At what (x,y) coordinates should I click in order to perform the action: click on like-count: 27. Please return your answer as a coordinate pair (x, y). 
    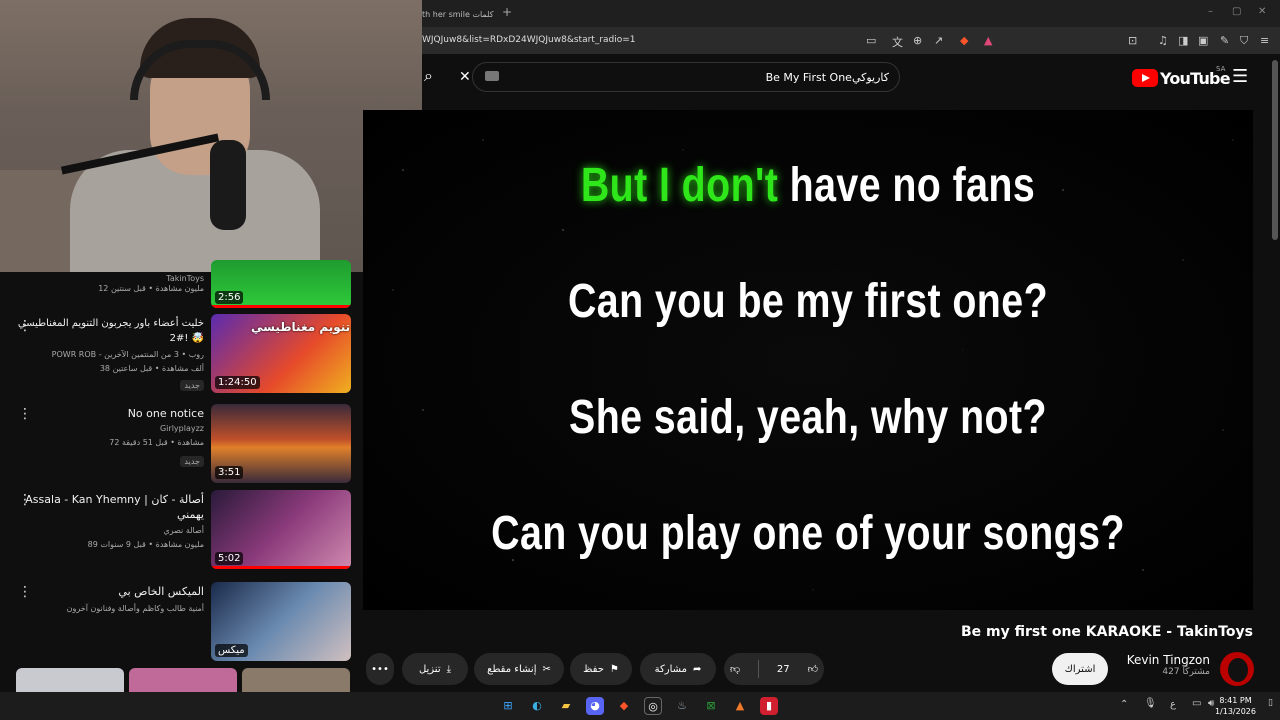
    Looking at the image, I should click on (783, 669).